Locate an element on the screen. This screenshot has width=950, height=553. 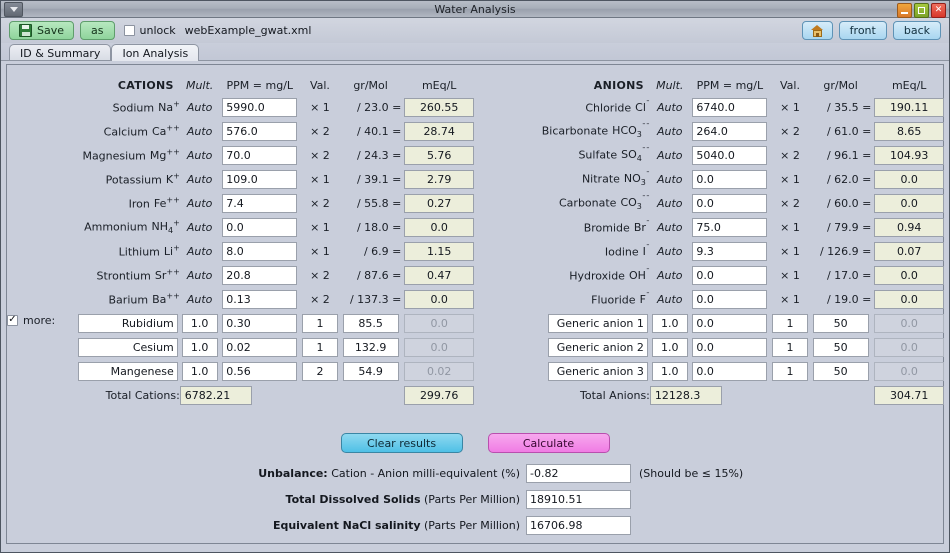
grmol-anion-0: / 35.5 = is located at coordinates (849, 107).